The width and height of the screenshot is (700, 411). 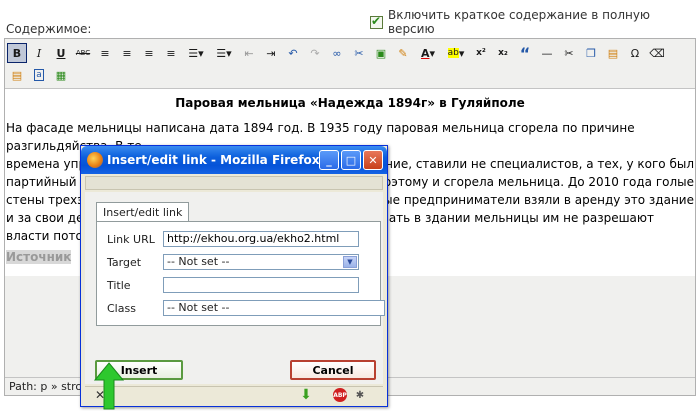 What do you see at coordinates (17, 53) in the screenshot?
I see `bold-icon: B` at bounding box center [17, 53].